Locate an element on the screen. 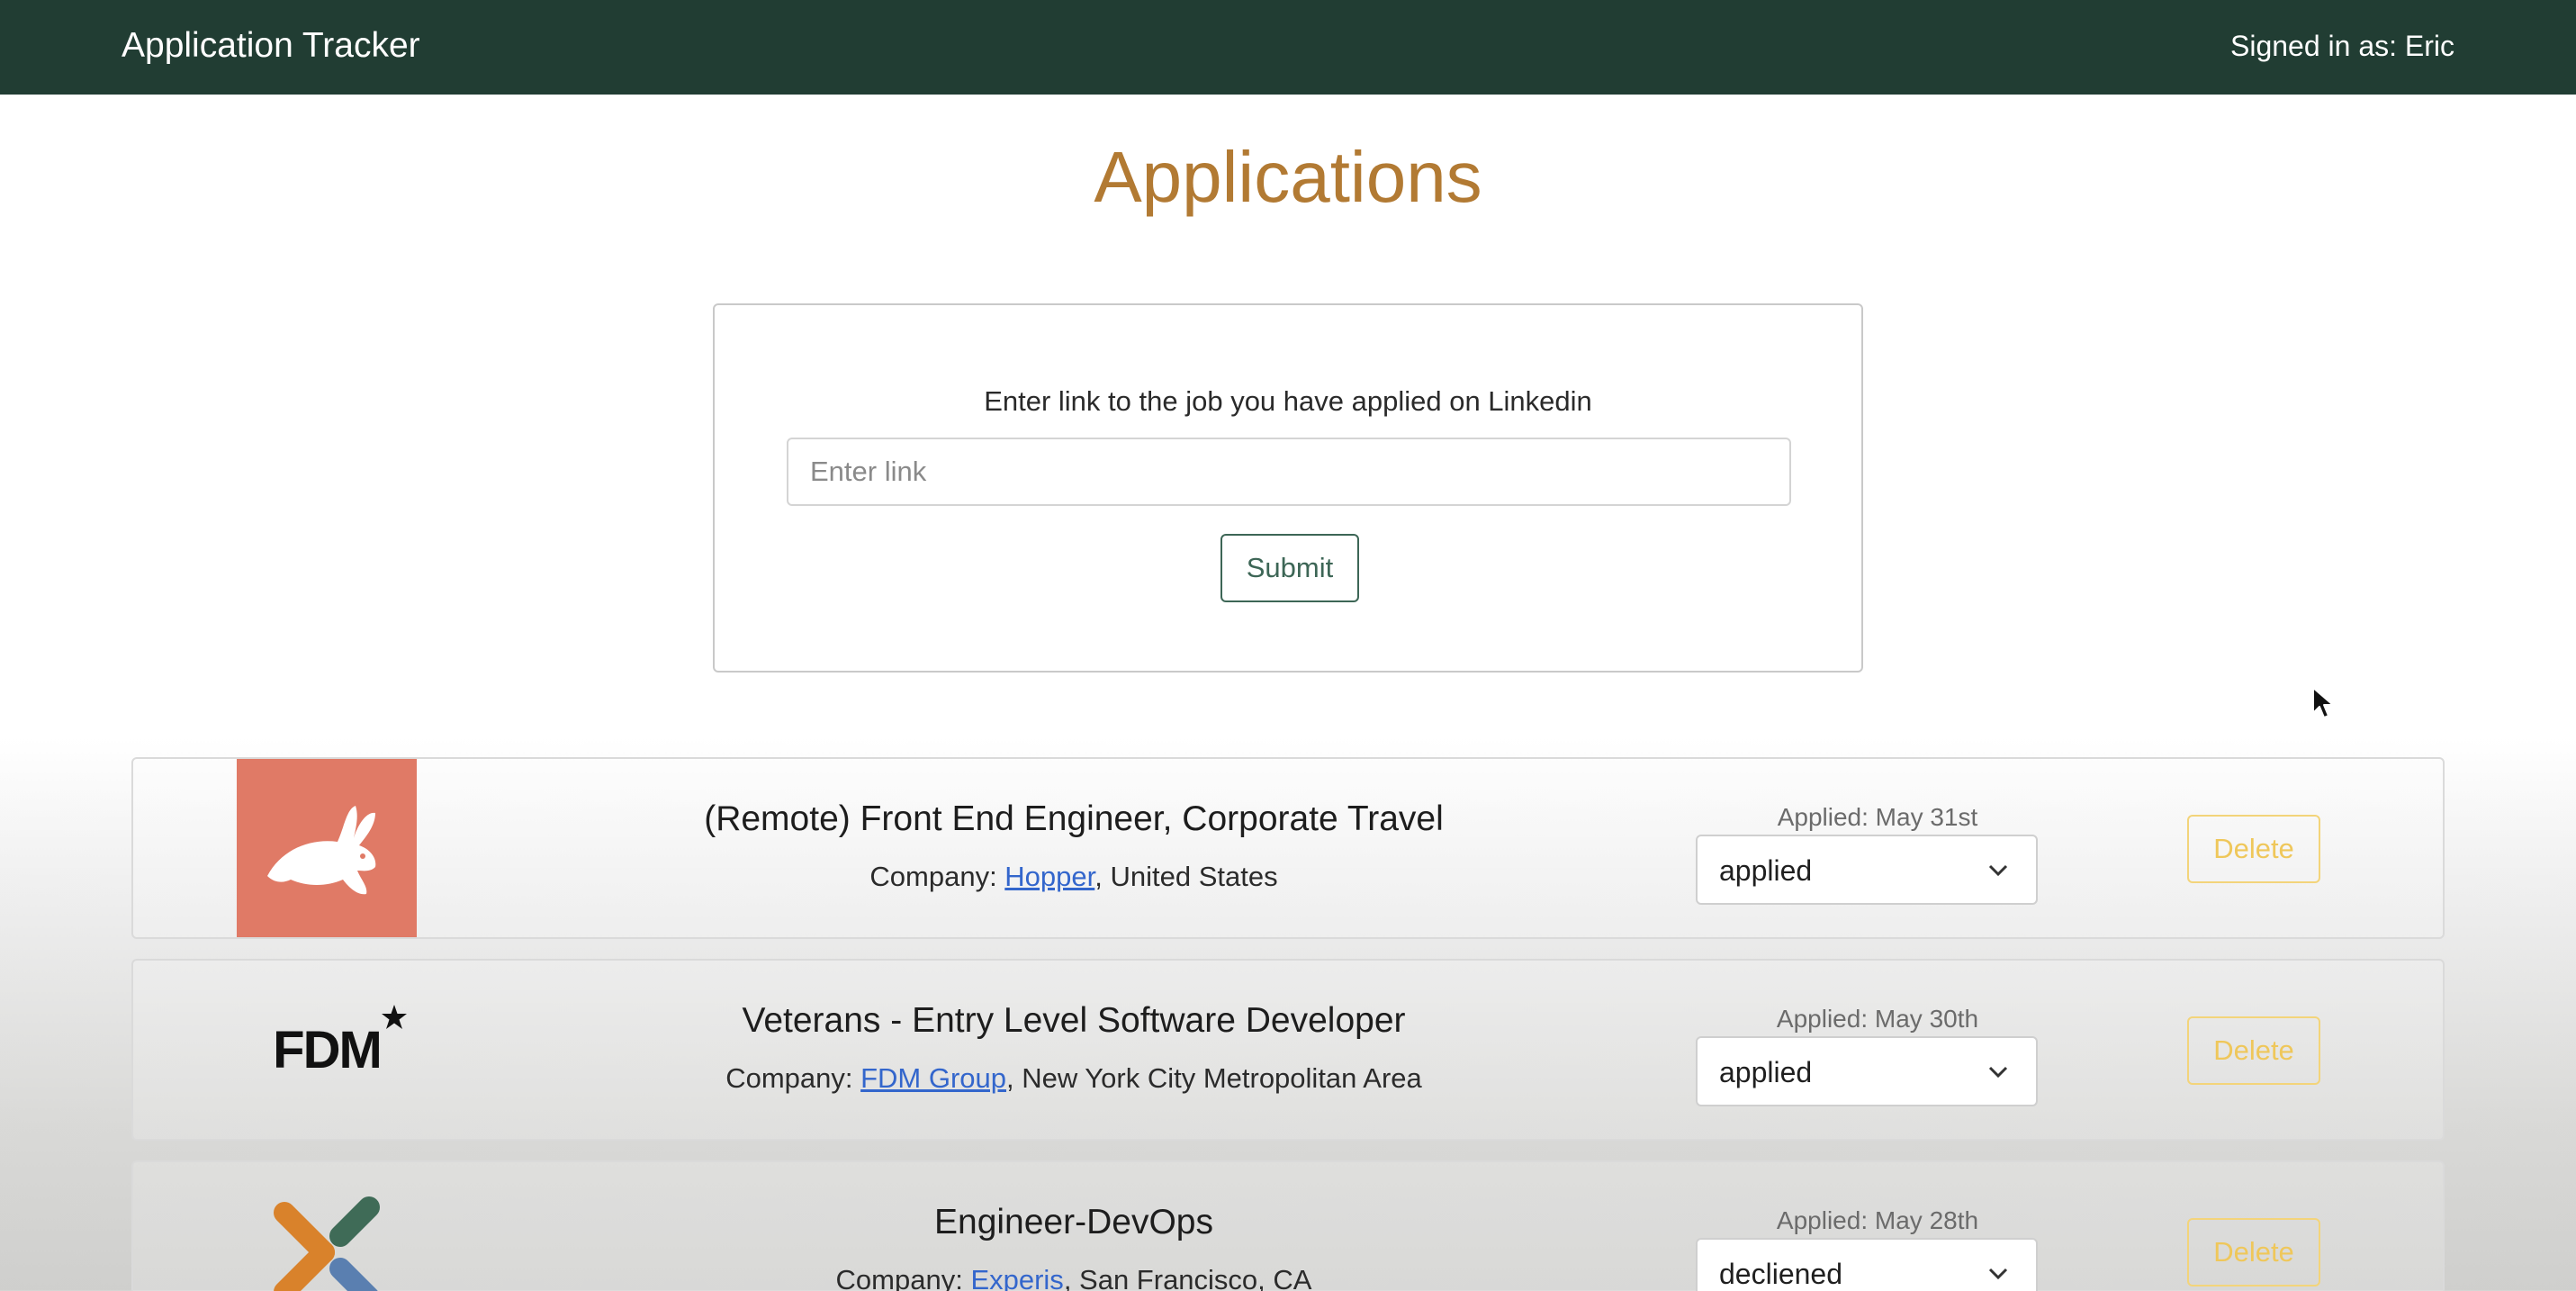 This screenshot has height=1291, width=2576. job-location: , San Francisco, CA is located at coordinates (1187, 1277).